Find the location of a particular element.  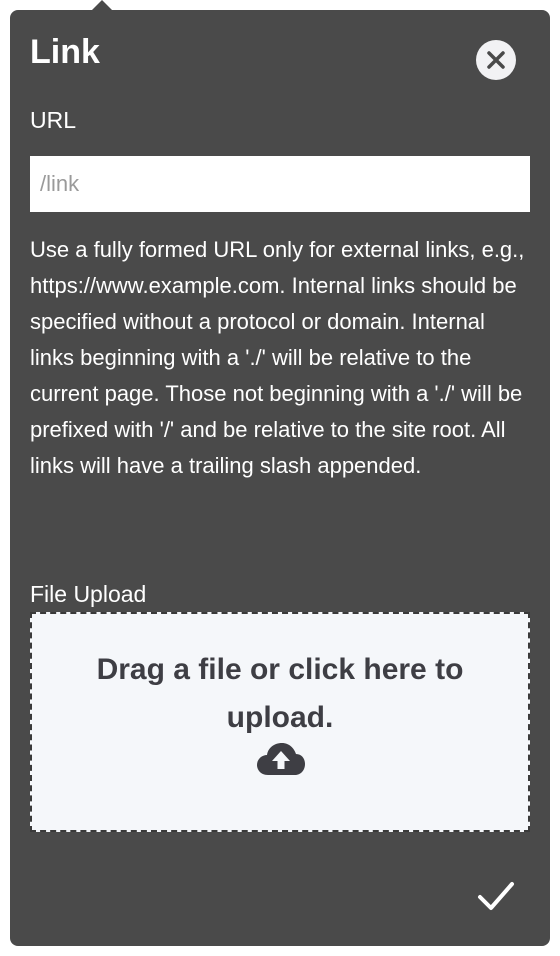

url-label: URL is located at coordinates (53, 120).